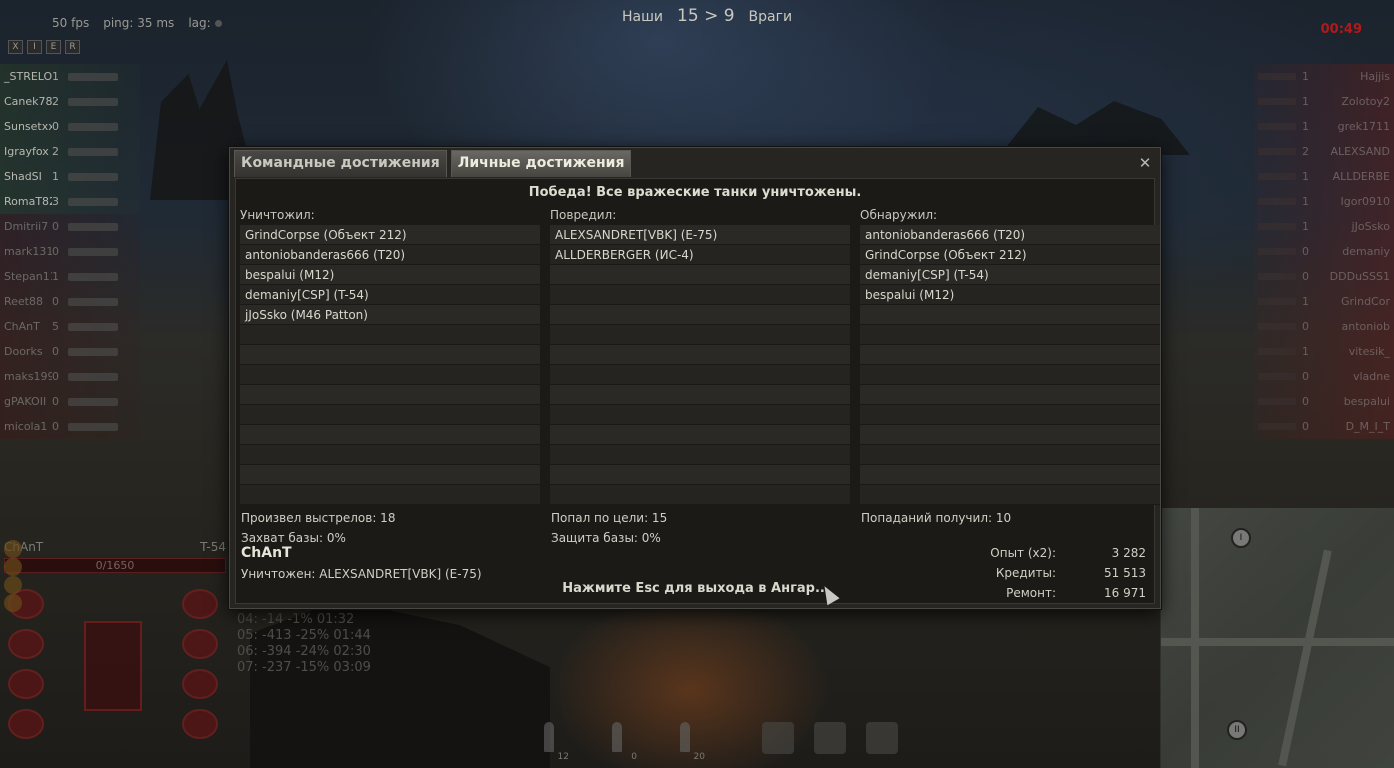  I want to click on tank-hull-diagram, so click(113, 666).